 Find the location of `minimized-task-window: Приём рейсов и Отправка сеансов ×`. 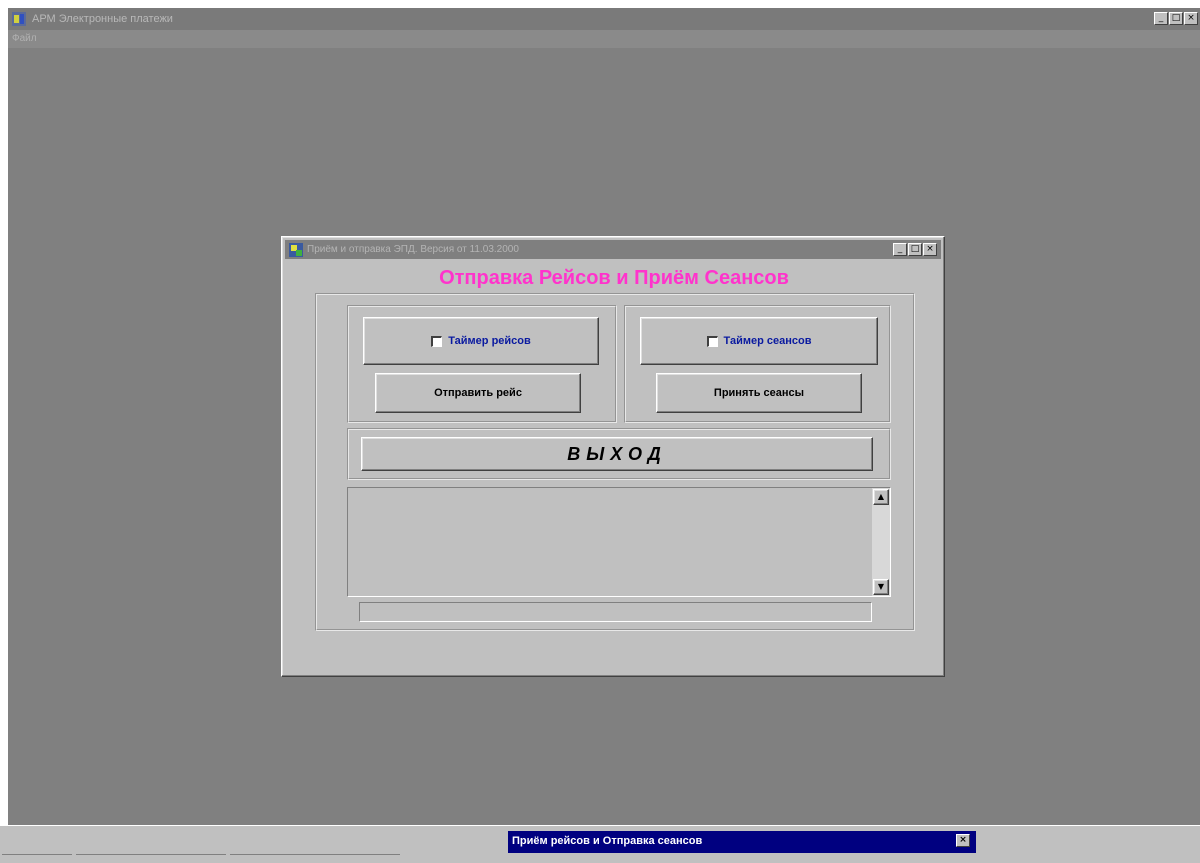

minimized-task-window: Приём рейсов и Отправка сеансов × is located at coordinates (742, 842).